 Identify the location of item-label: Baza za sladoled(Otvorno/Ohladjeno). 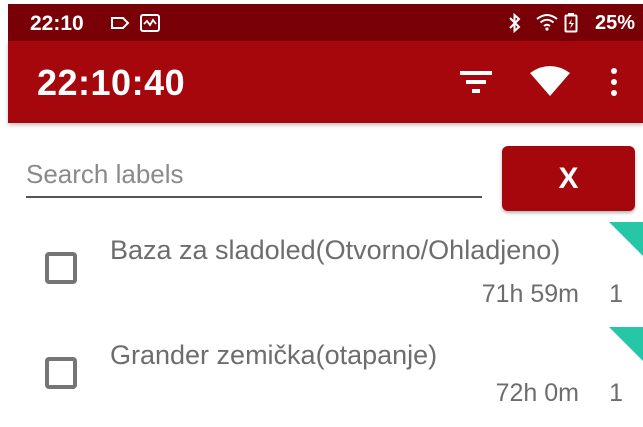
(335, 250).